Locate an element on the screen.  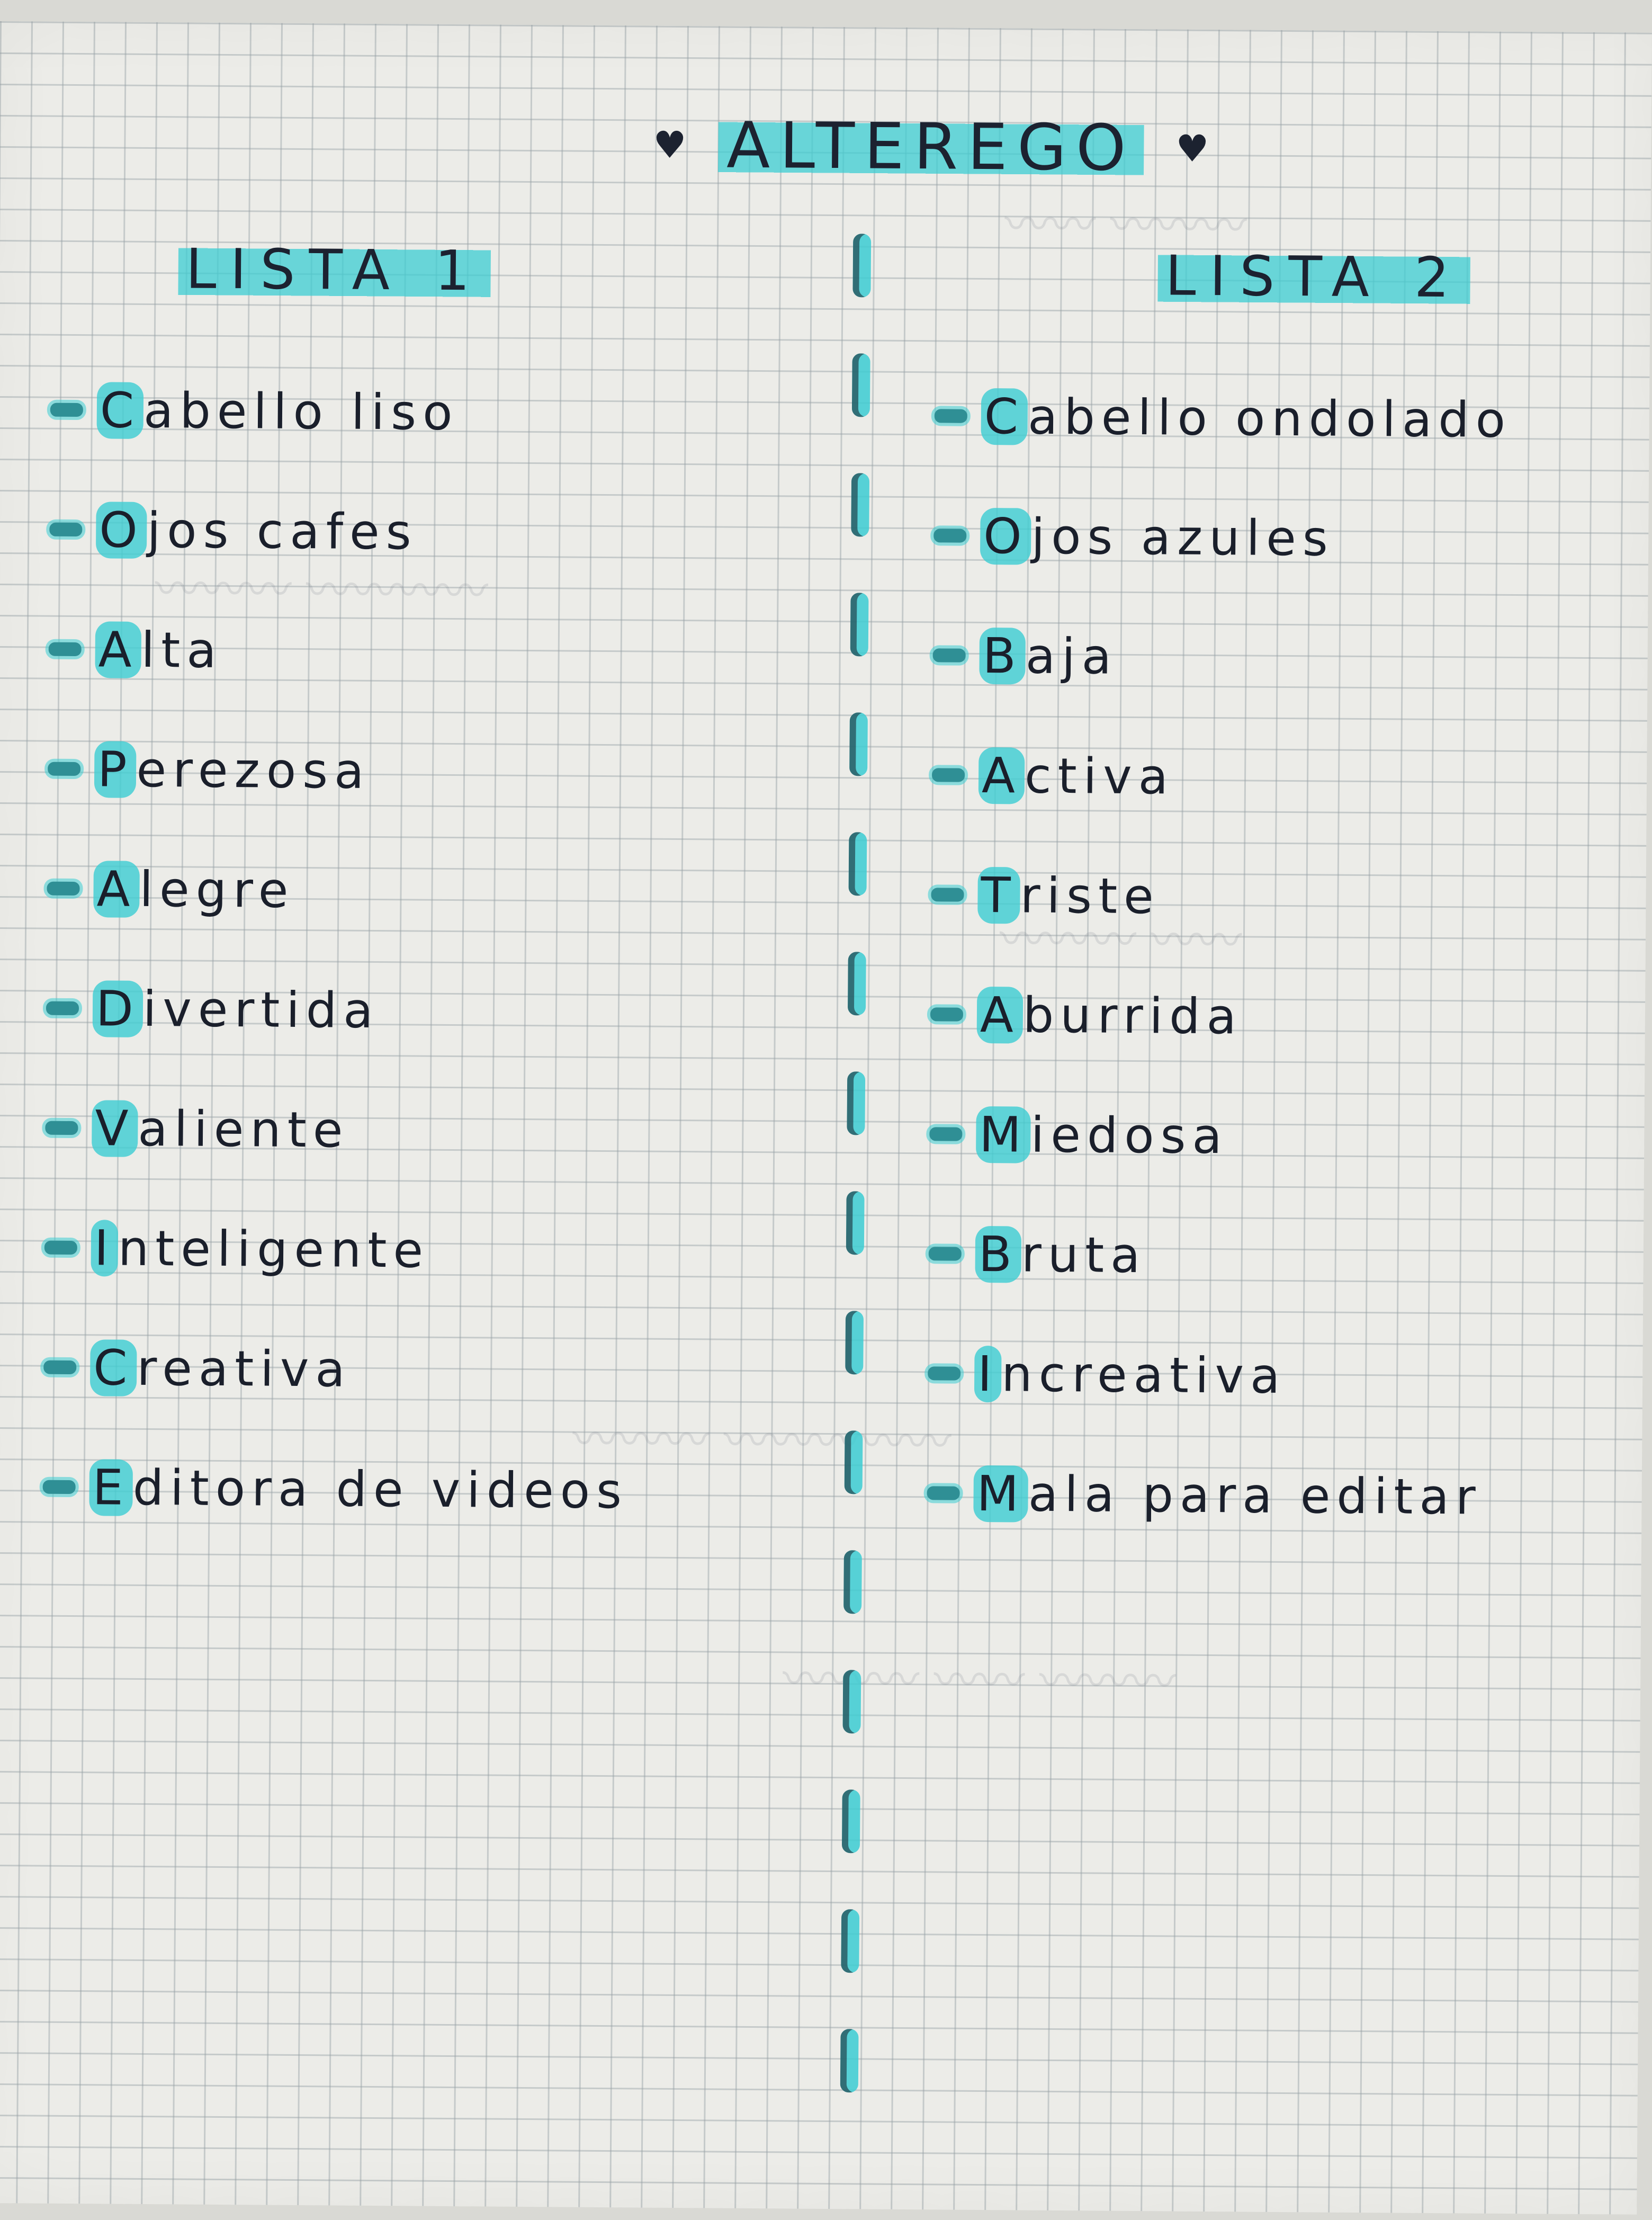
list-item: Aburrida is located at coordinates (1219, 1016).